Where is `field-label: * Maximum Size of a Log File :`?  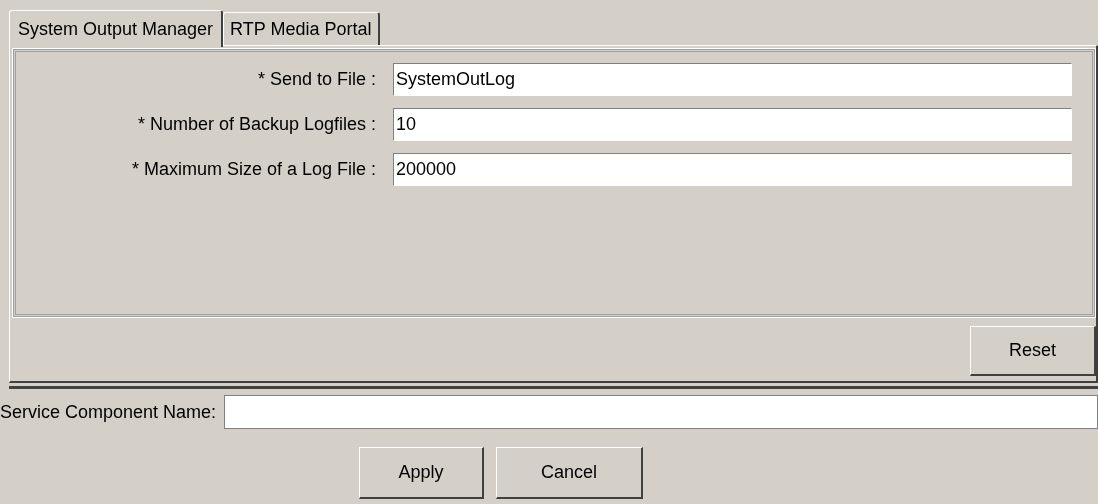
field-label: * Maximum Size of a Log File : is located at coordinates (253, 169).